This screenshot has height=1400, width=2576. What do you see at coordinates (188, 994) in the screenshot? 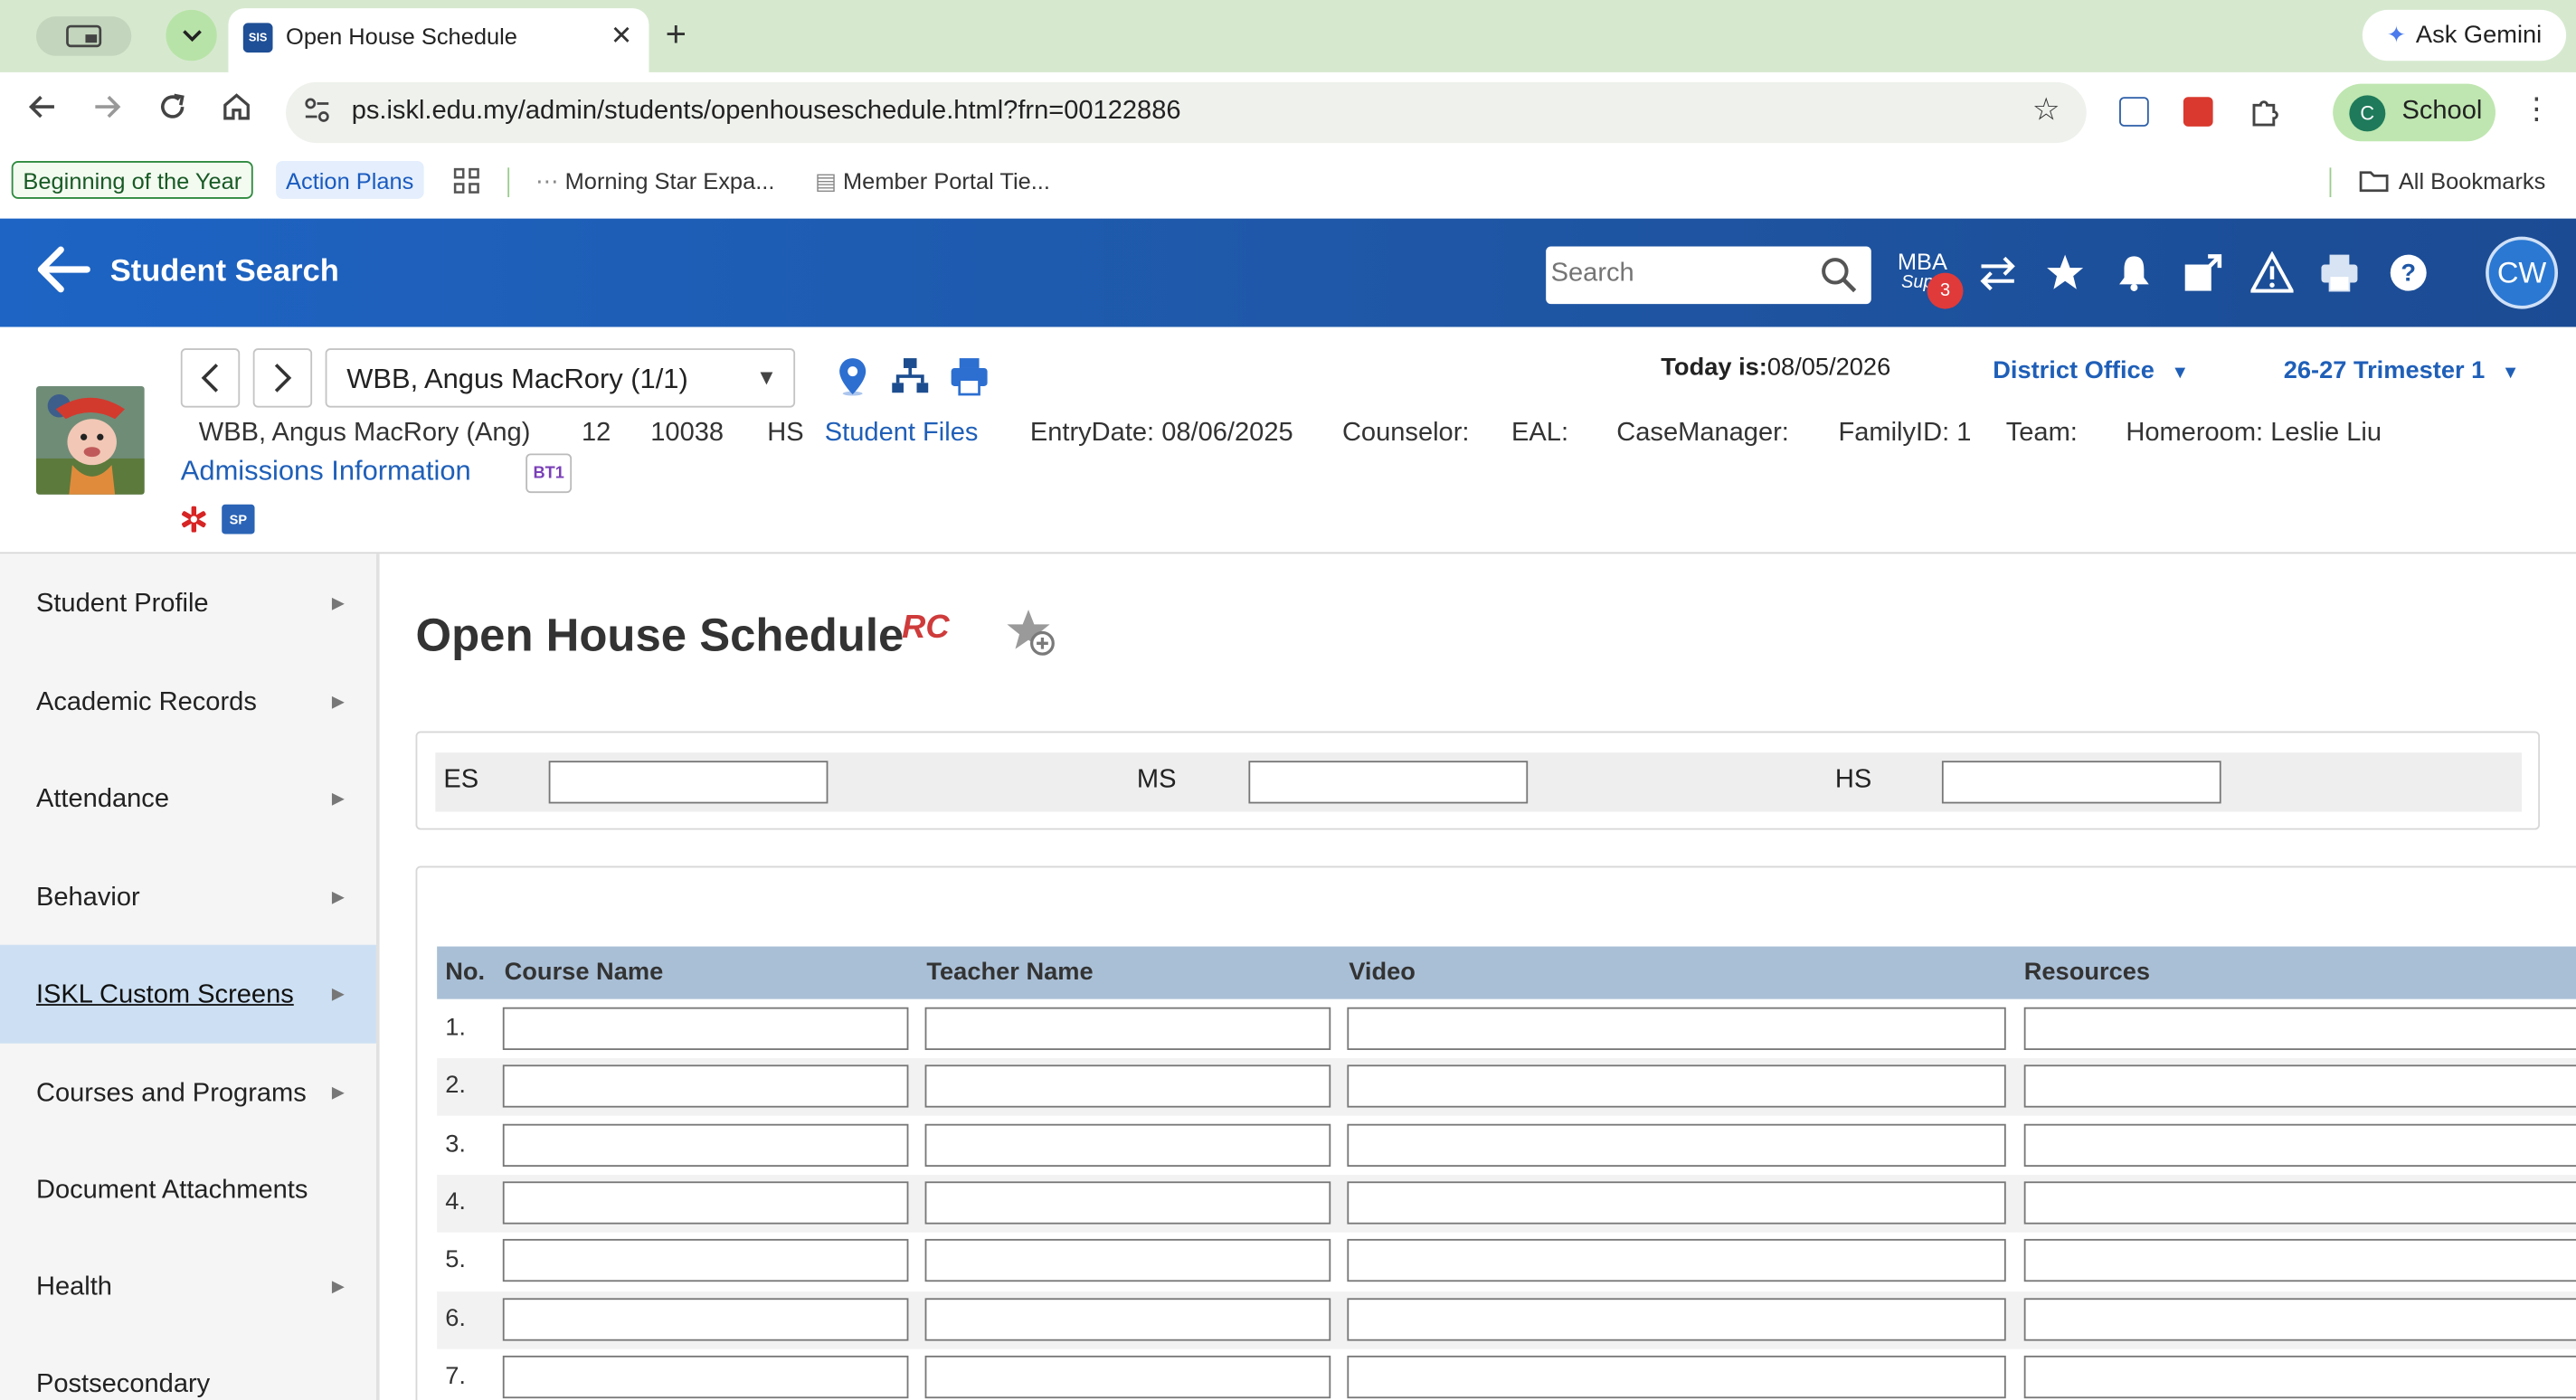
I see `sidebar-item-iskl-custom-screens: ISKL Custom Screens ▶` at bounding box center [188, 994].